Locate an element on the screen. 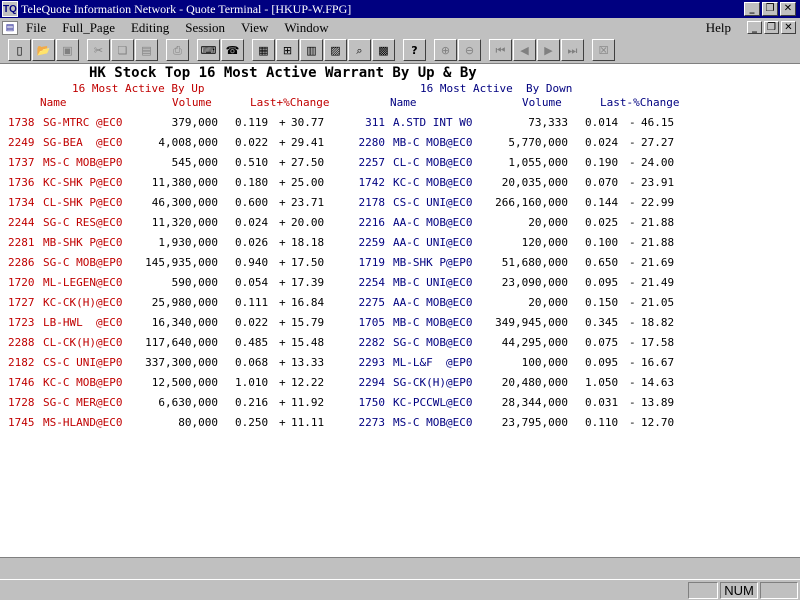 This screenshot has width=800, height=600. chart-hl-icon: ⊞ is located at coordinates (287, 50).